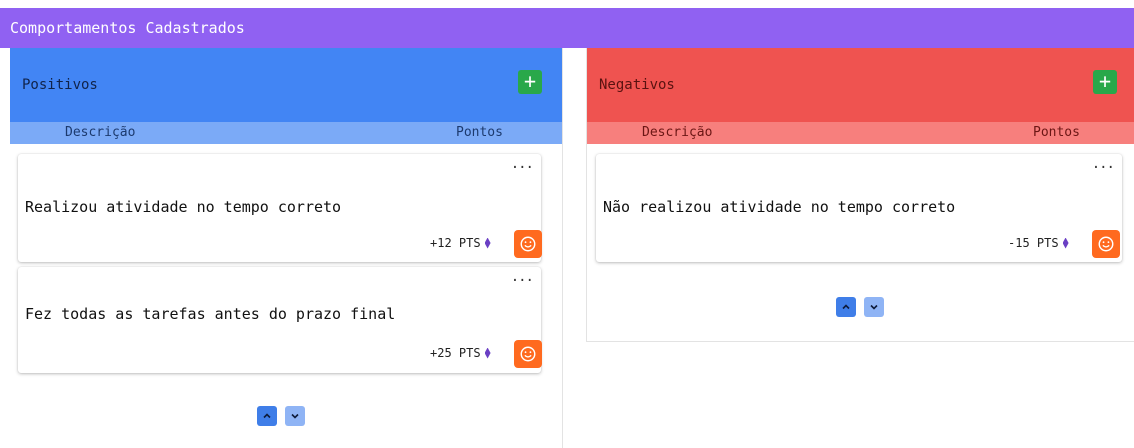 Image resolution: width=1134 pixels, height=448 pixels. I want to click on behavior-points: -15 PTS, so click(1038, 243).